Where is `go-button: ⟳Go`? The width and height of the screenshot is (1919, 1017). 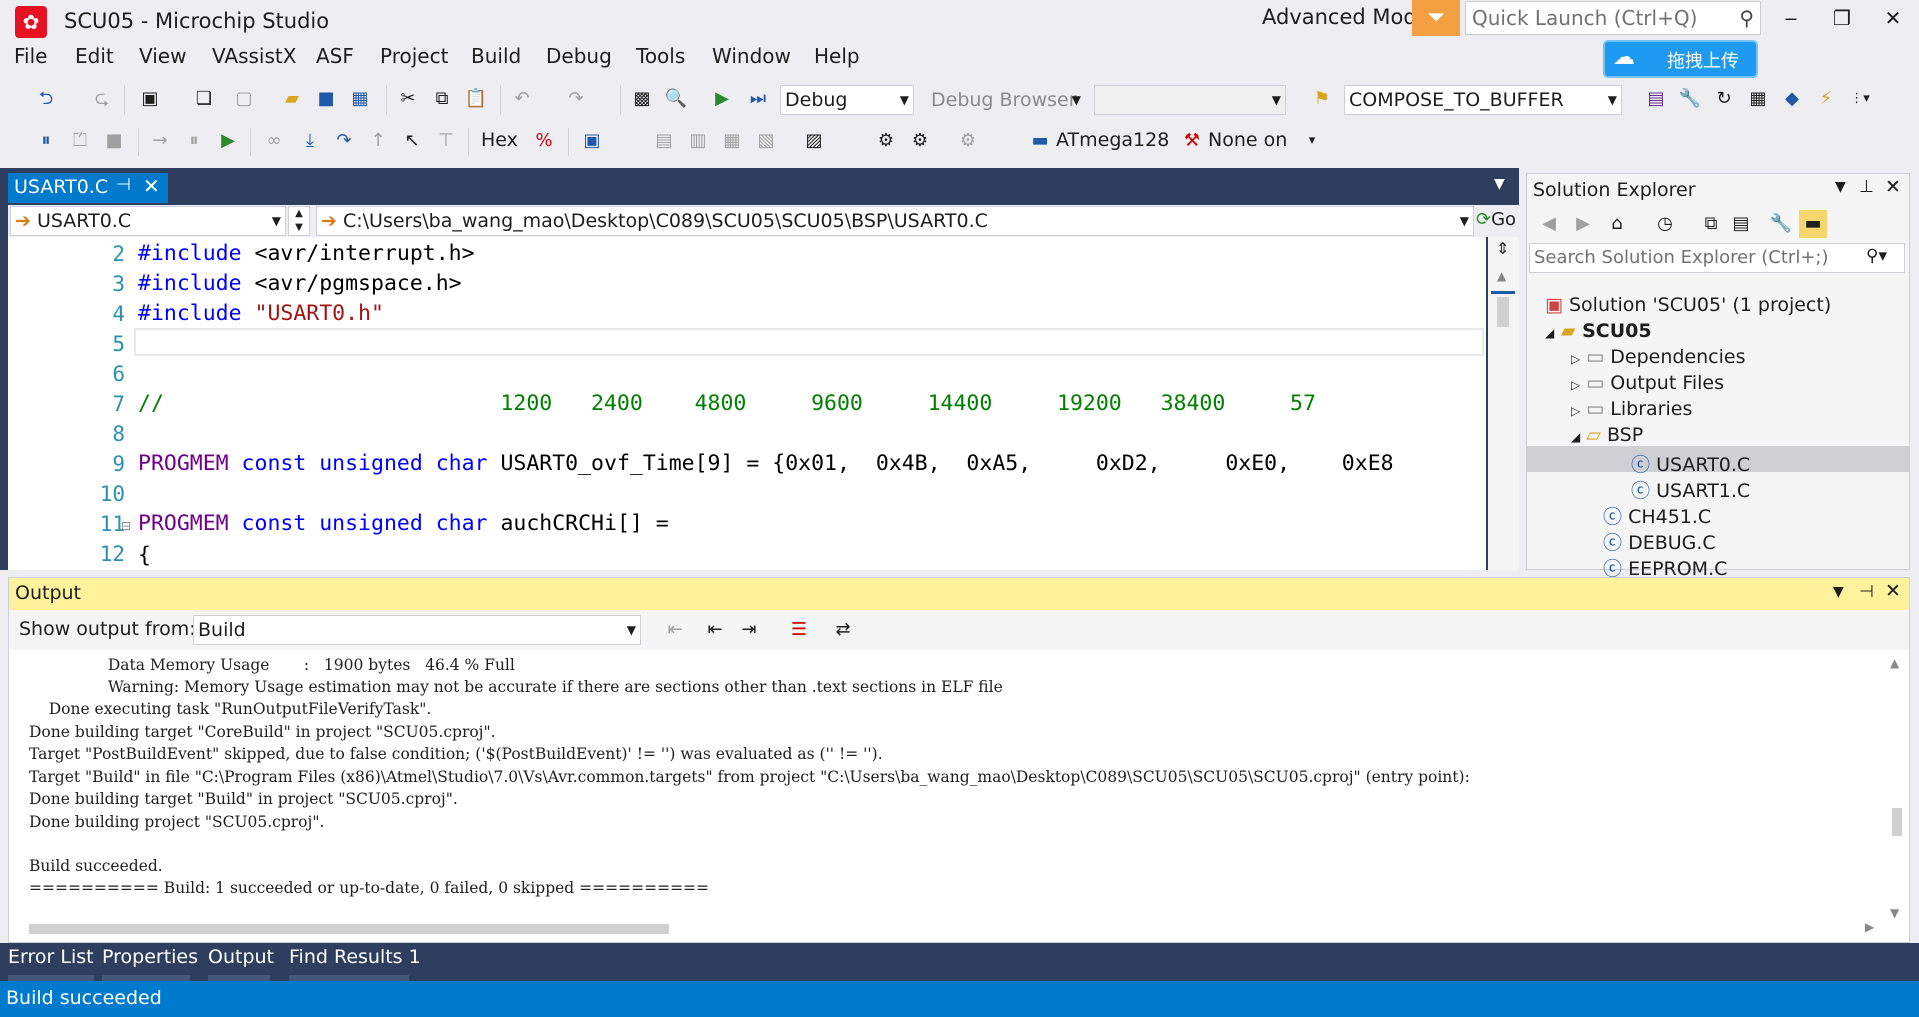 go-button: ⟳Go is located at coordinates (1496, 219).